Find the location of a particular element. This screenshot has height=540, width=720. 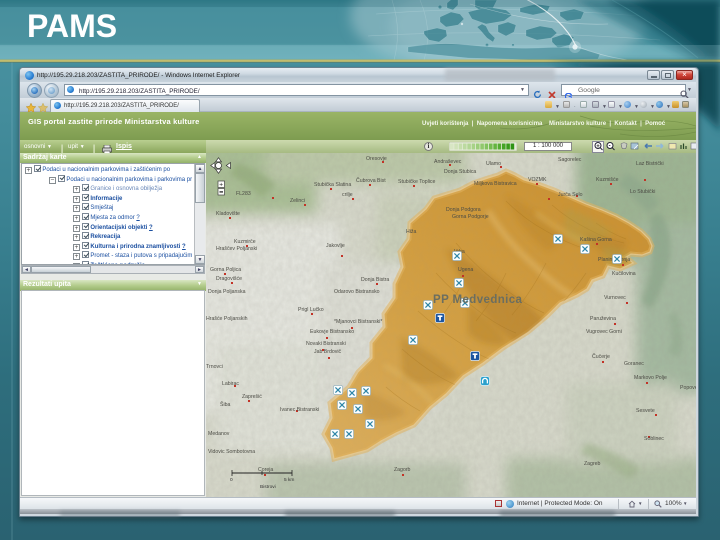

svg-text: *Mjanovci Bistranski* is located at coordinates (358, 322).